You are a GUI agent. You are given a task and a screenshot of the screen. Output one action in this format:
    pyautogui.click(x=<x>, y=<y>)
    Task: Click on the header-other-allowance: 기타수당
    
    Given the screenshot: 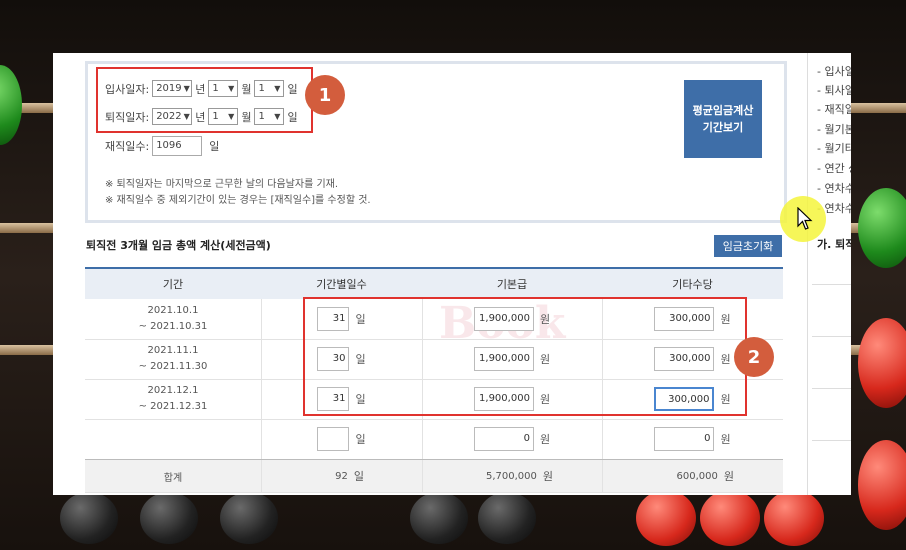 What is the action you would take?
    pyautogui.click(x=692, y=284)
    